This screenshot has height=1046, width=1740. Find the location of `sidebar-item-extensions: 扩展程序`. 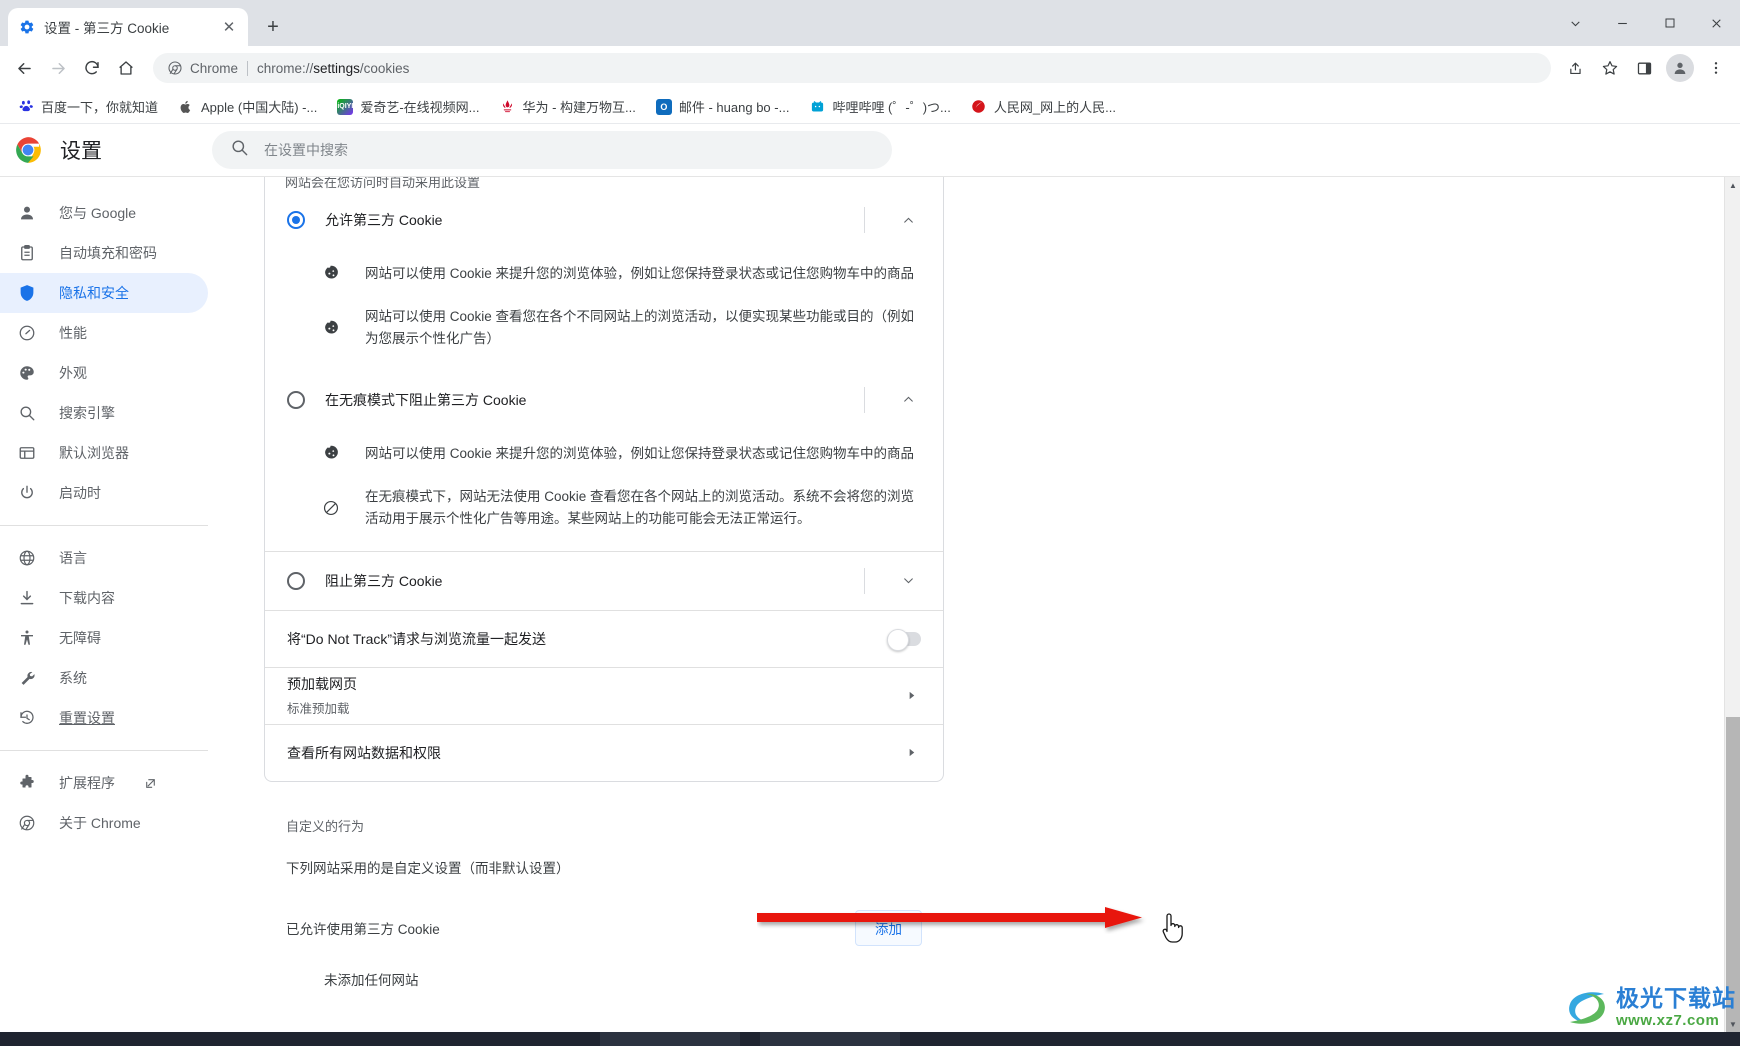

sidebar-item-extensions: 扩展程序 is located at coordinates (104, 783).